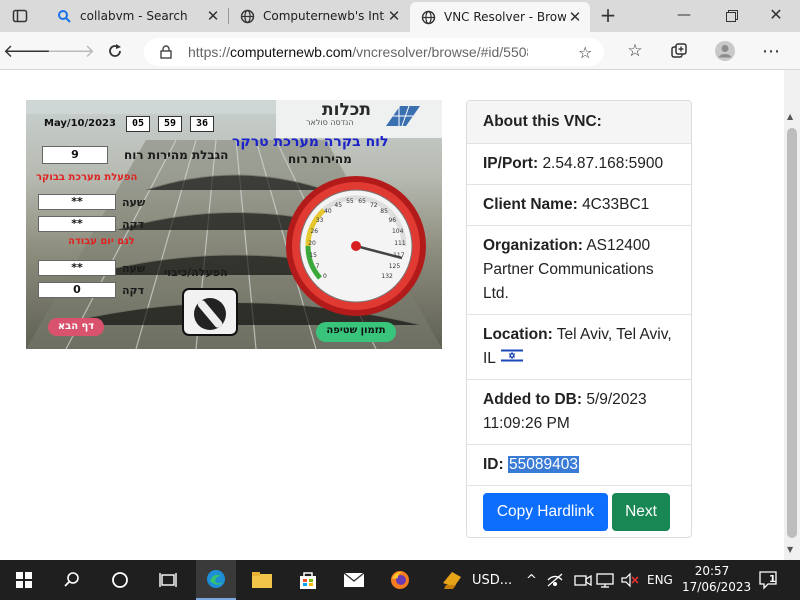 The width and height of the screenshot is (800, 600). I want to click on taskbar-date: 17/06/2023, so click(717, 587).